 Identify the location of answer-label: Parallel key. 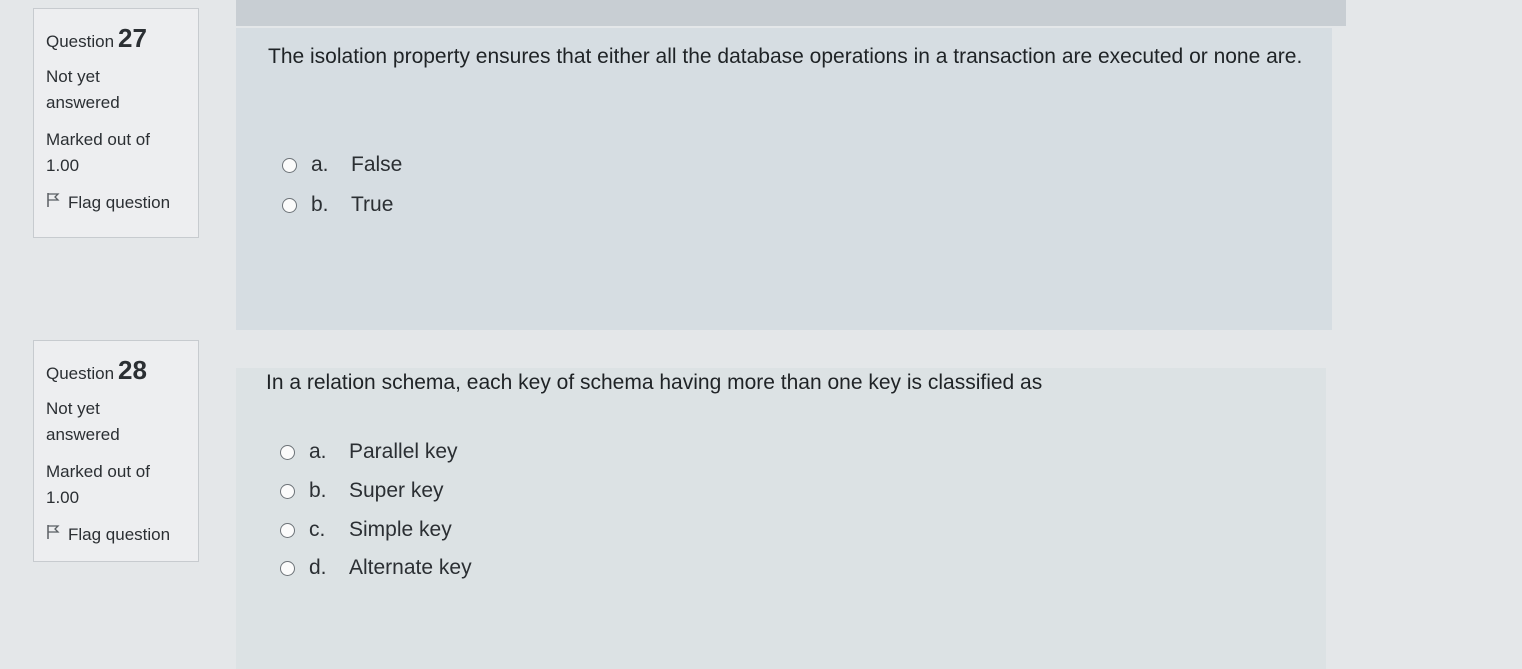
(403, 451).